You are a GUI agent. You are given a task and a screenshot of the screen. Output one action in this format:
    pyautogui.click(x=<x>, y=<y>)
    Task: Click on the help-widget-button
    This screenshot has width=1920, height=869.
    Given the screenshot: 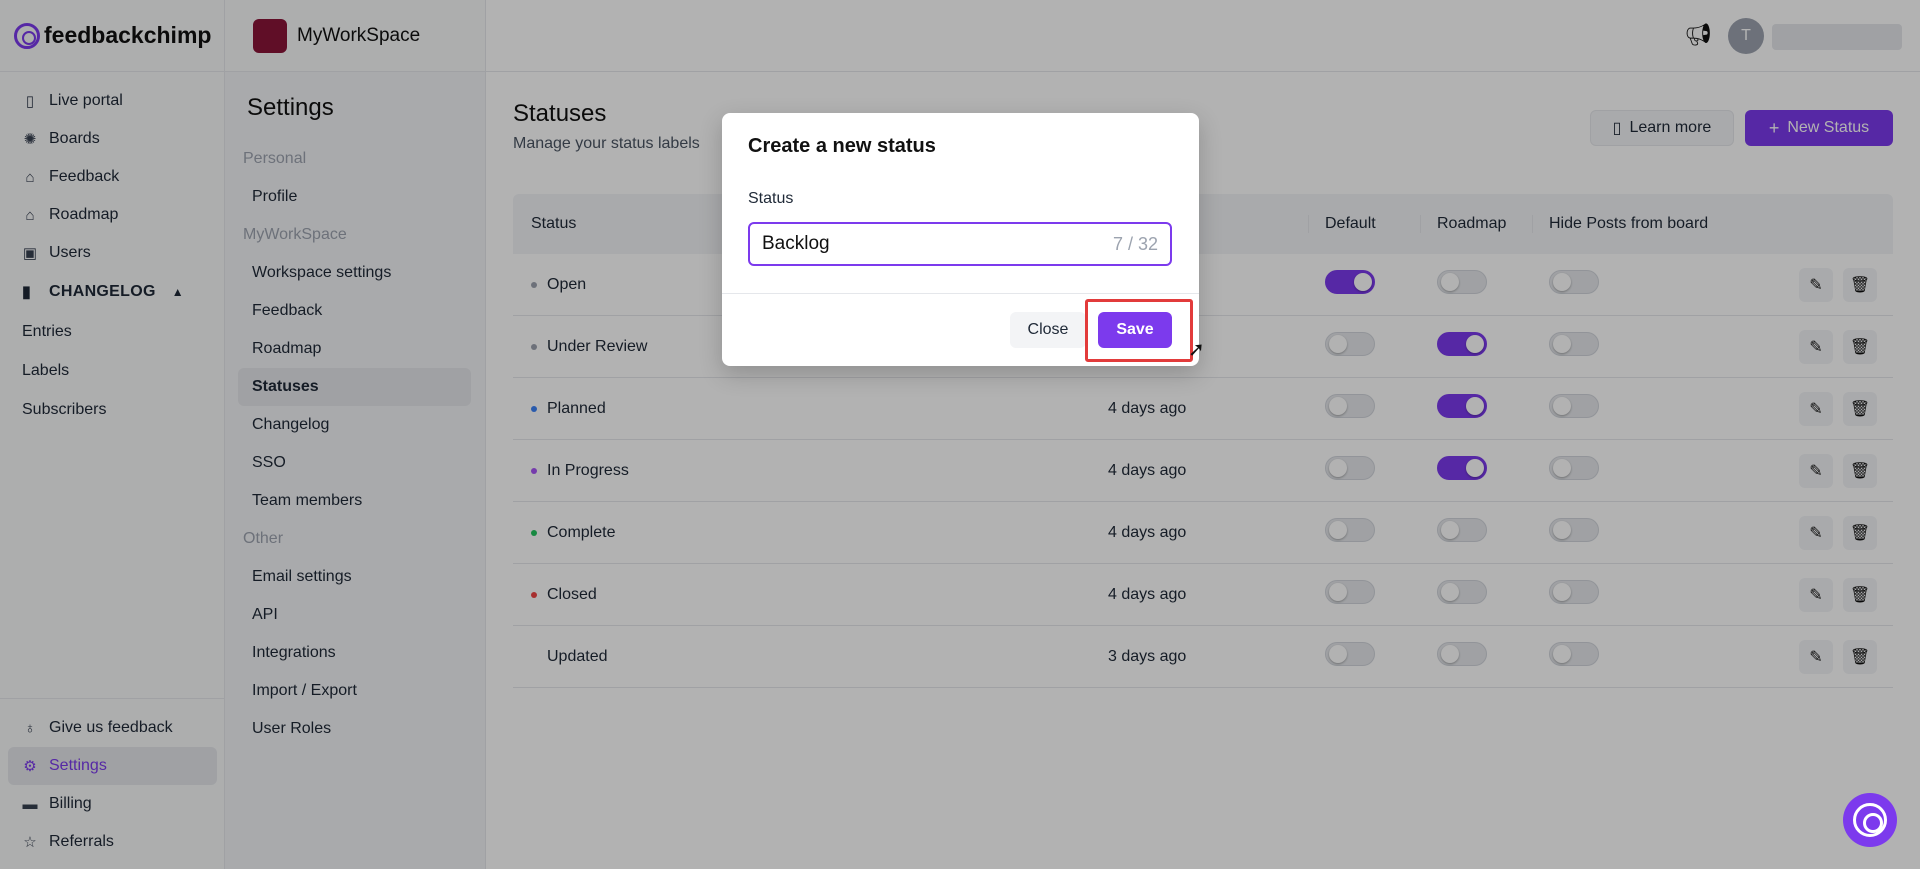 What is the action you would take?
    pyautogui.click(x=1870, y=820)
    